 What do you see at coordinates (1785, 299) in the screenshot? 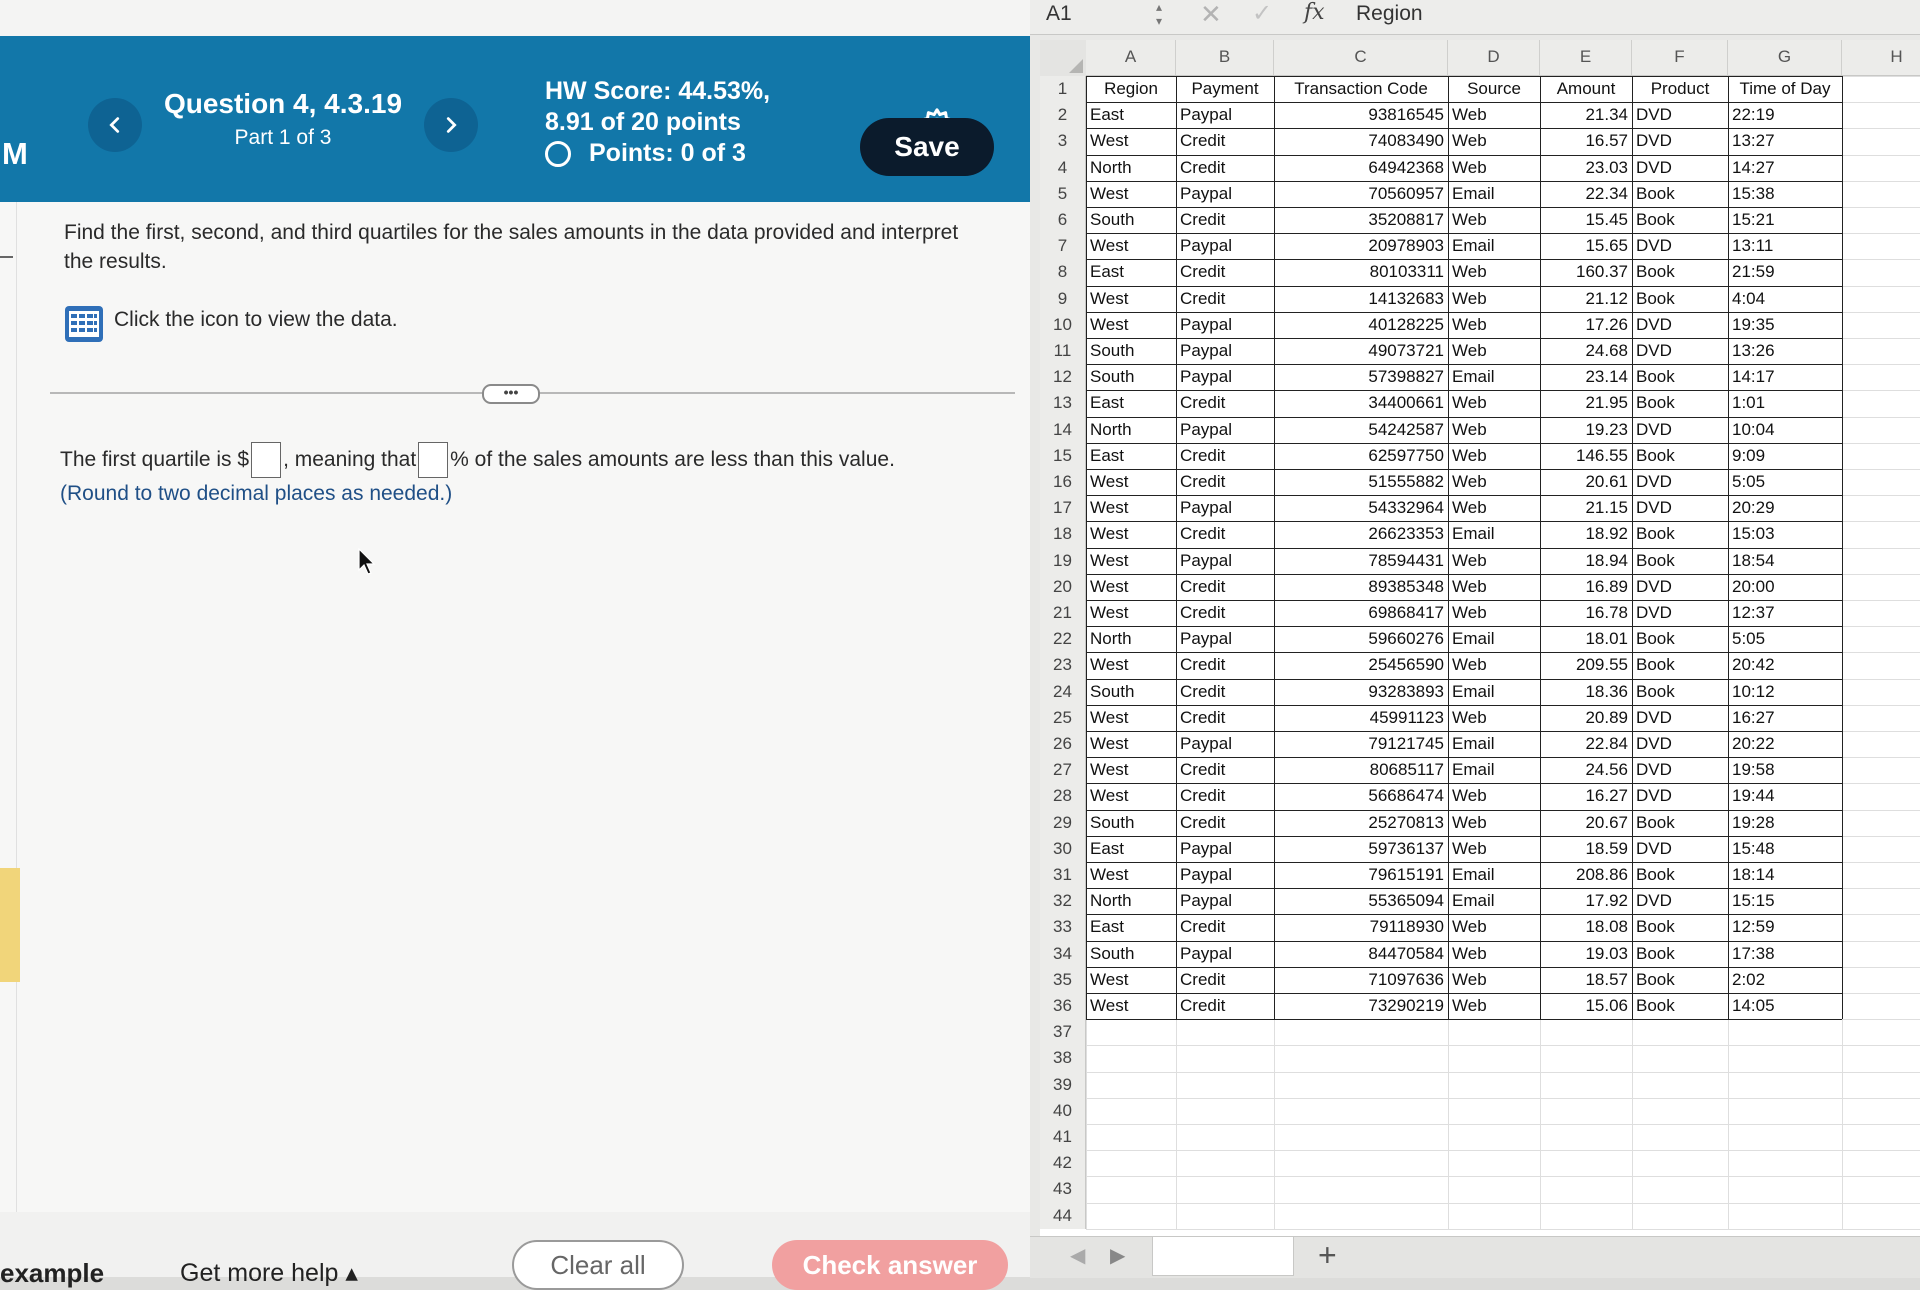
I see `data-cell: 4:04` at bounding box center [1785, 299].